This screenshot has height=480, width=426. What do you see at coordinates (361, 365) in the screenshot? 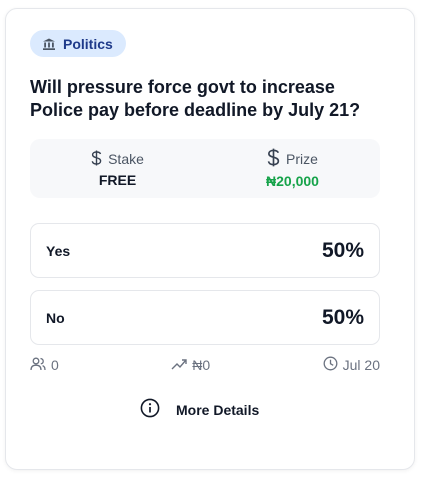
I see `deadline-value: Jul 20` at bounding box center [361, 365].